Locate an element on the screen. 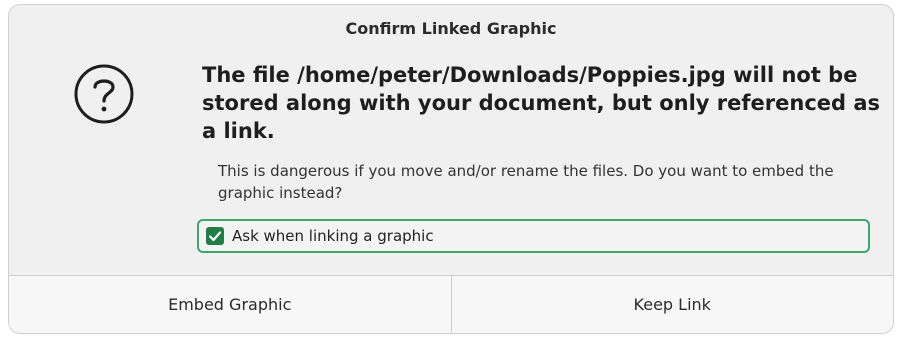  checkmark-icon is located at coordinates (215, 236).